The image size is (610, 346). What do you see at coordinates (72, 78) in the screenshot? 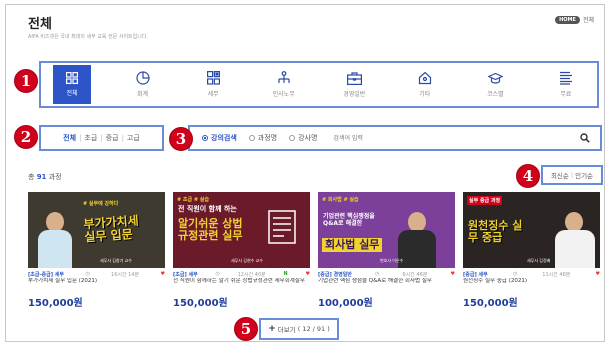
I see `grid-icon` at bounding box center [72, 78].